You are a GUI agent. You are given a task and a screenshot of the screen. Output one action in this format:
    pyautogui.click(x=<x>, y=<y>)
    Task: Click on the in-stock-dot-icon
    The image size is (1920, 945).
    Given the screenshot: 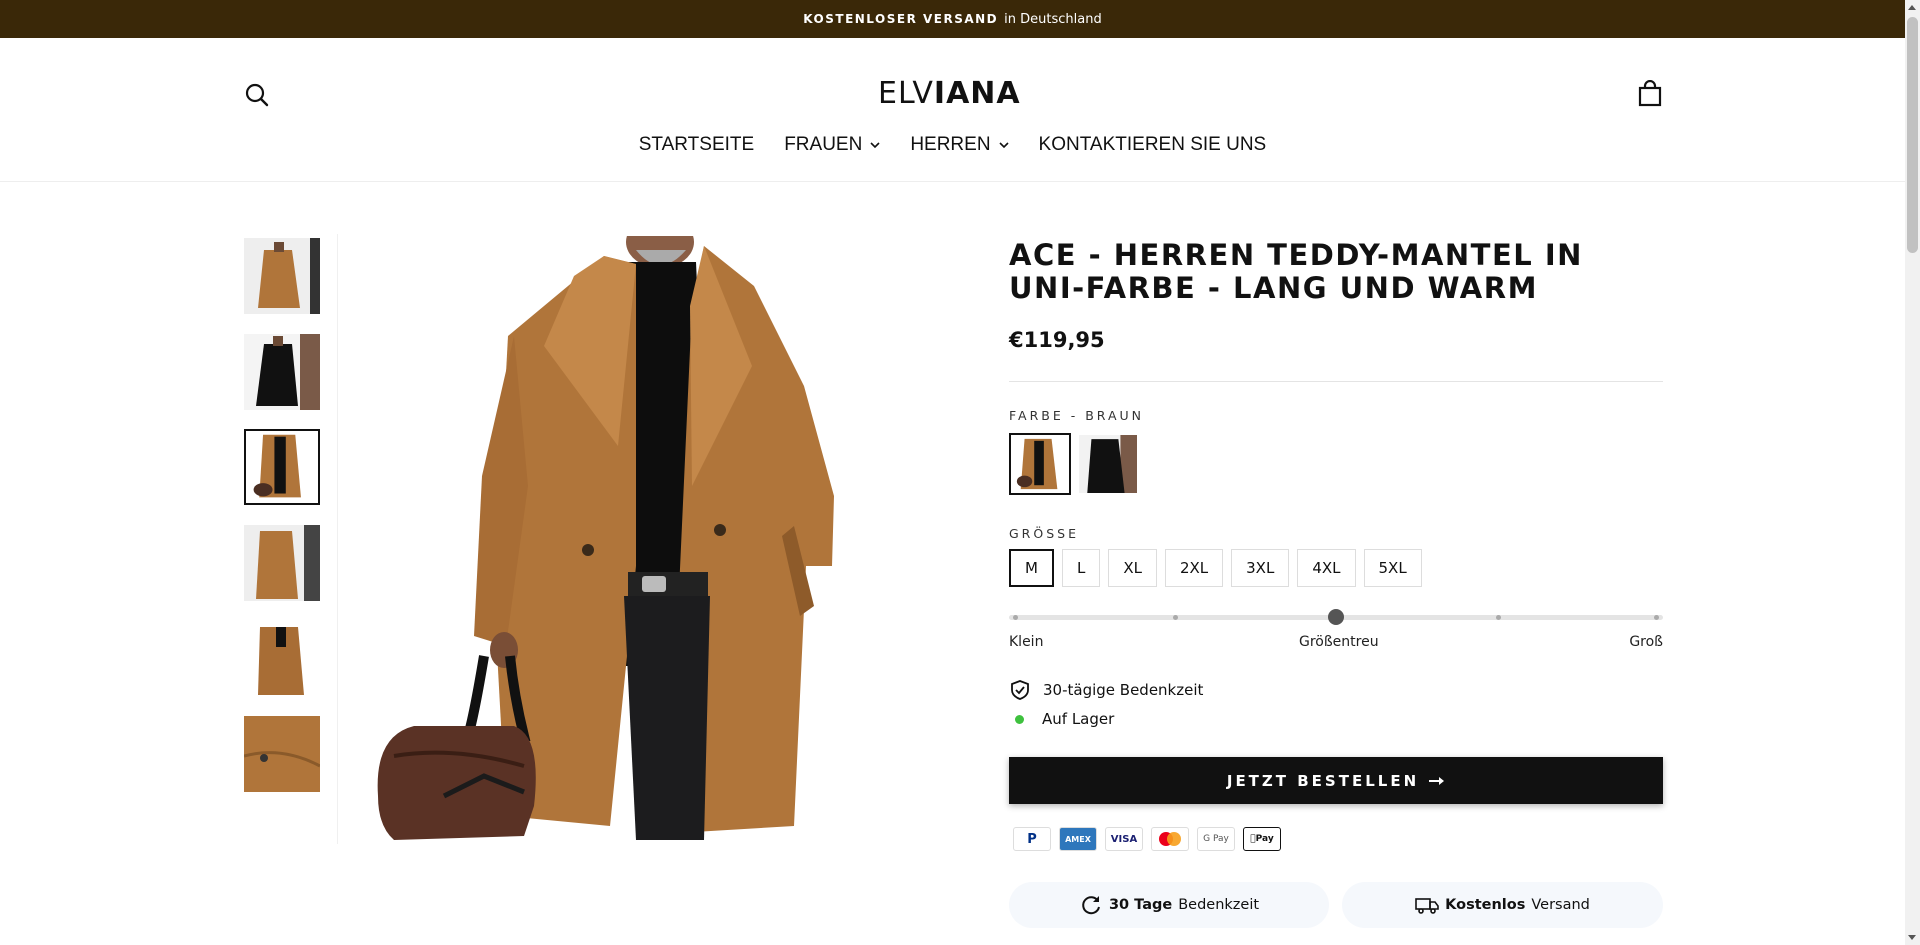 What is the action you would take?
    pyautogui.click(x=1019, y=719)
    